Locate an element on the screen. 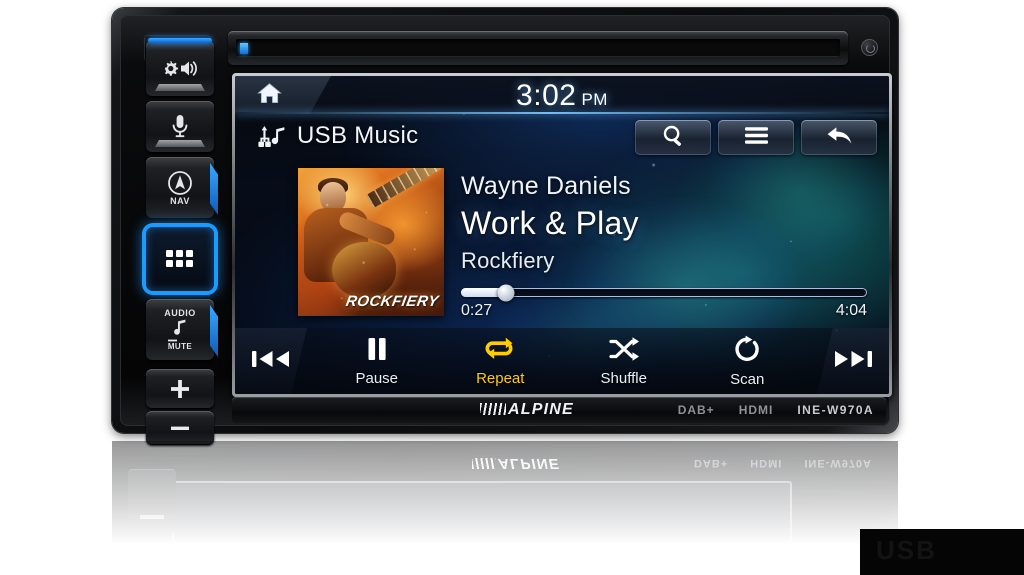 This screenshot has width=1024, height=575. hard-button-column: NAV AUDIO MUTE is located at coordinates (182, 241).